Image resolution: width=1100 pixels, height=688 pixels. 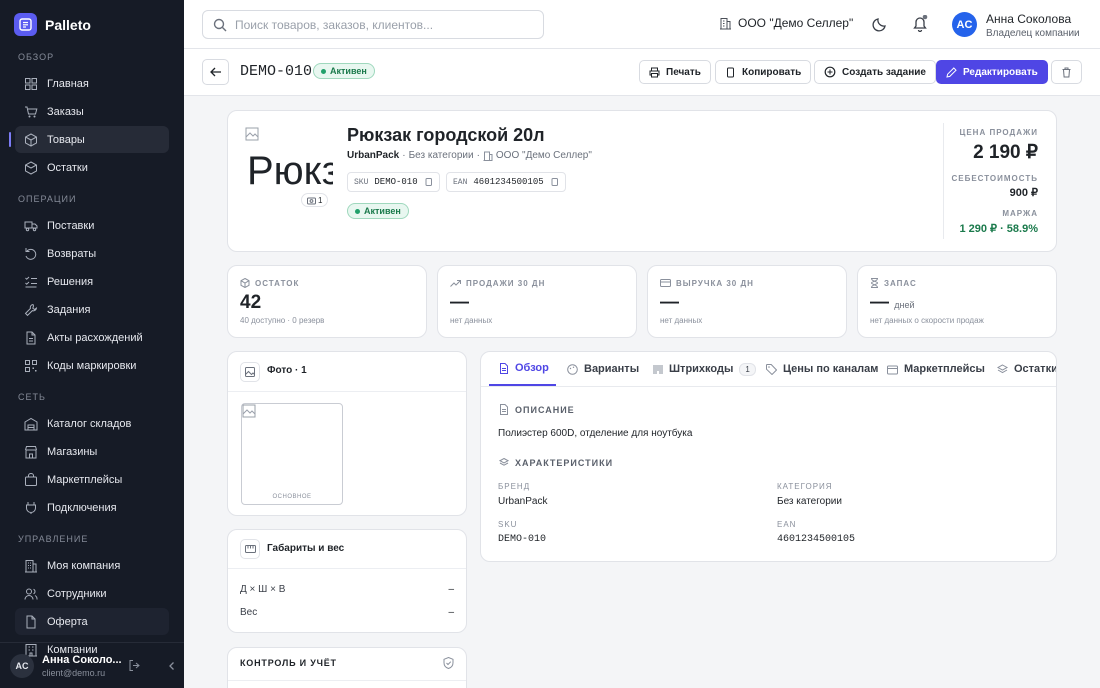 I want to click on create-task-label: Создать задание, so click(x=884, y=72).